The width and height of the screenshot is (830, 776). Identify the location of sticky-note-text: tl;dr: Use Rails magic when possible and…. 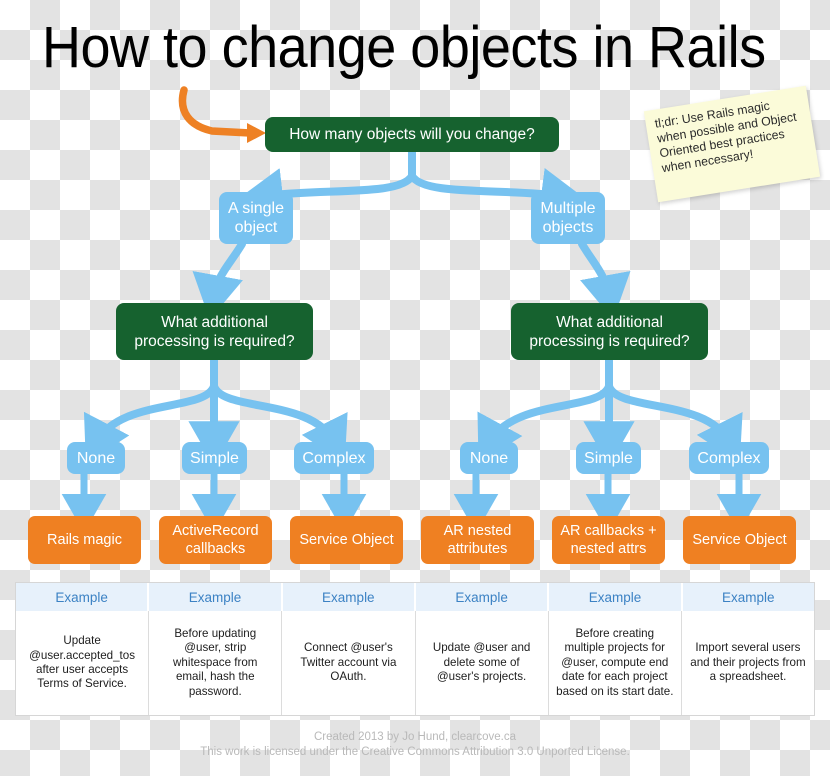
(725, 137).